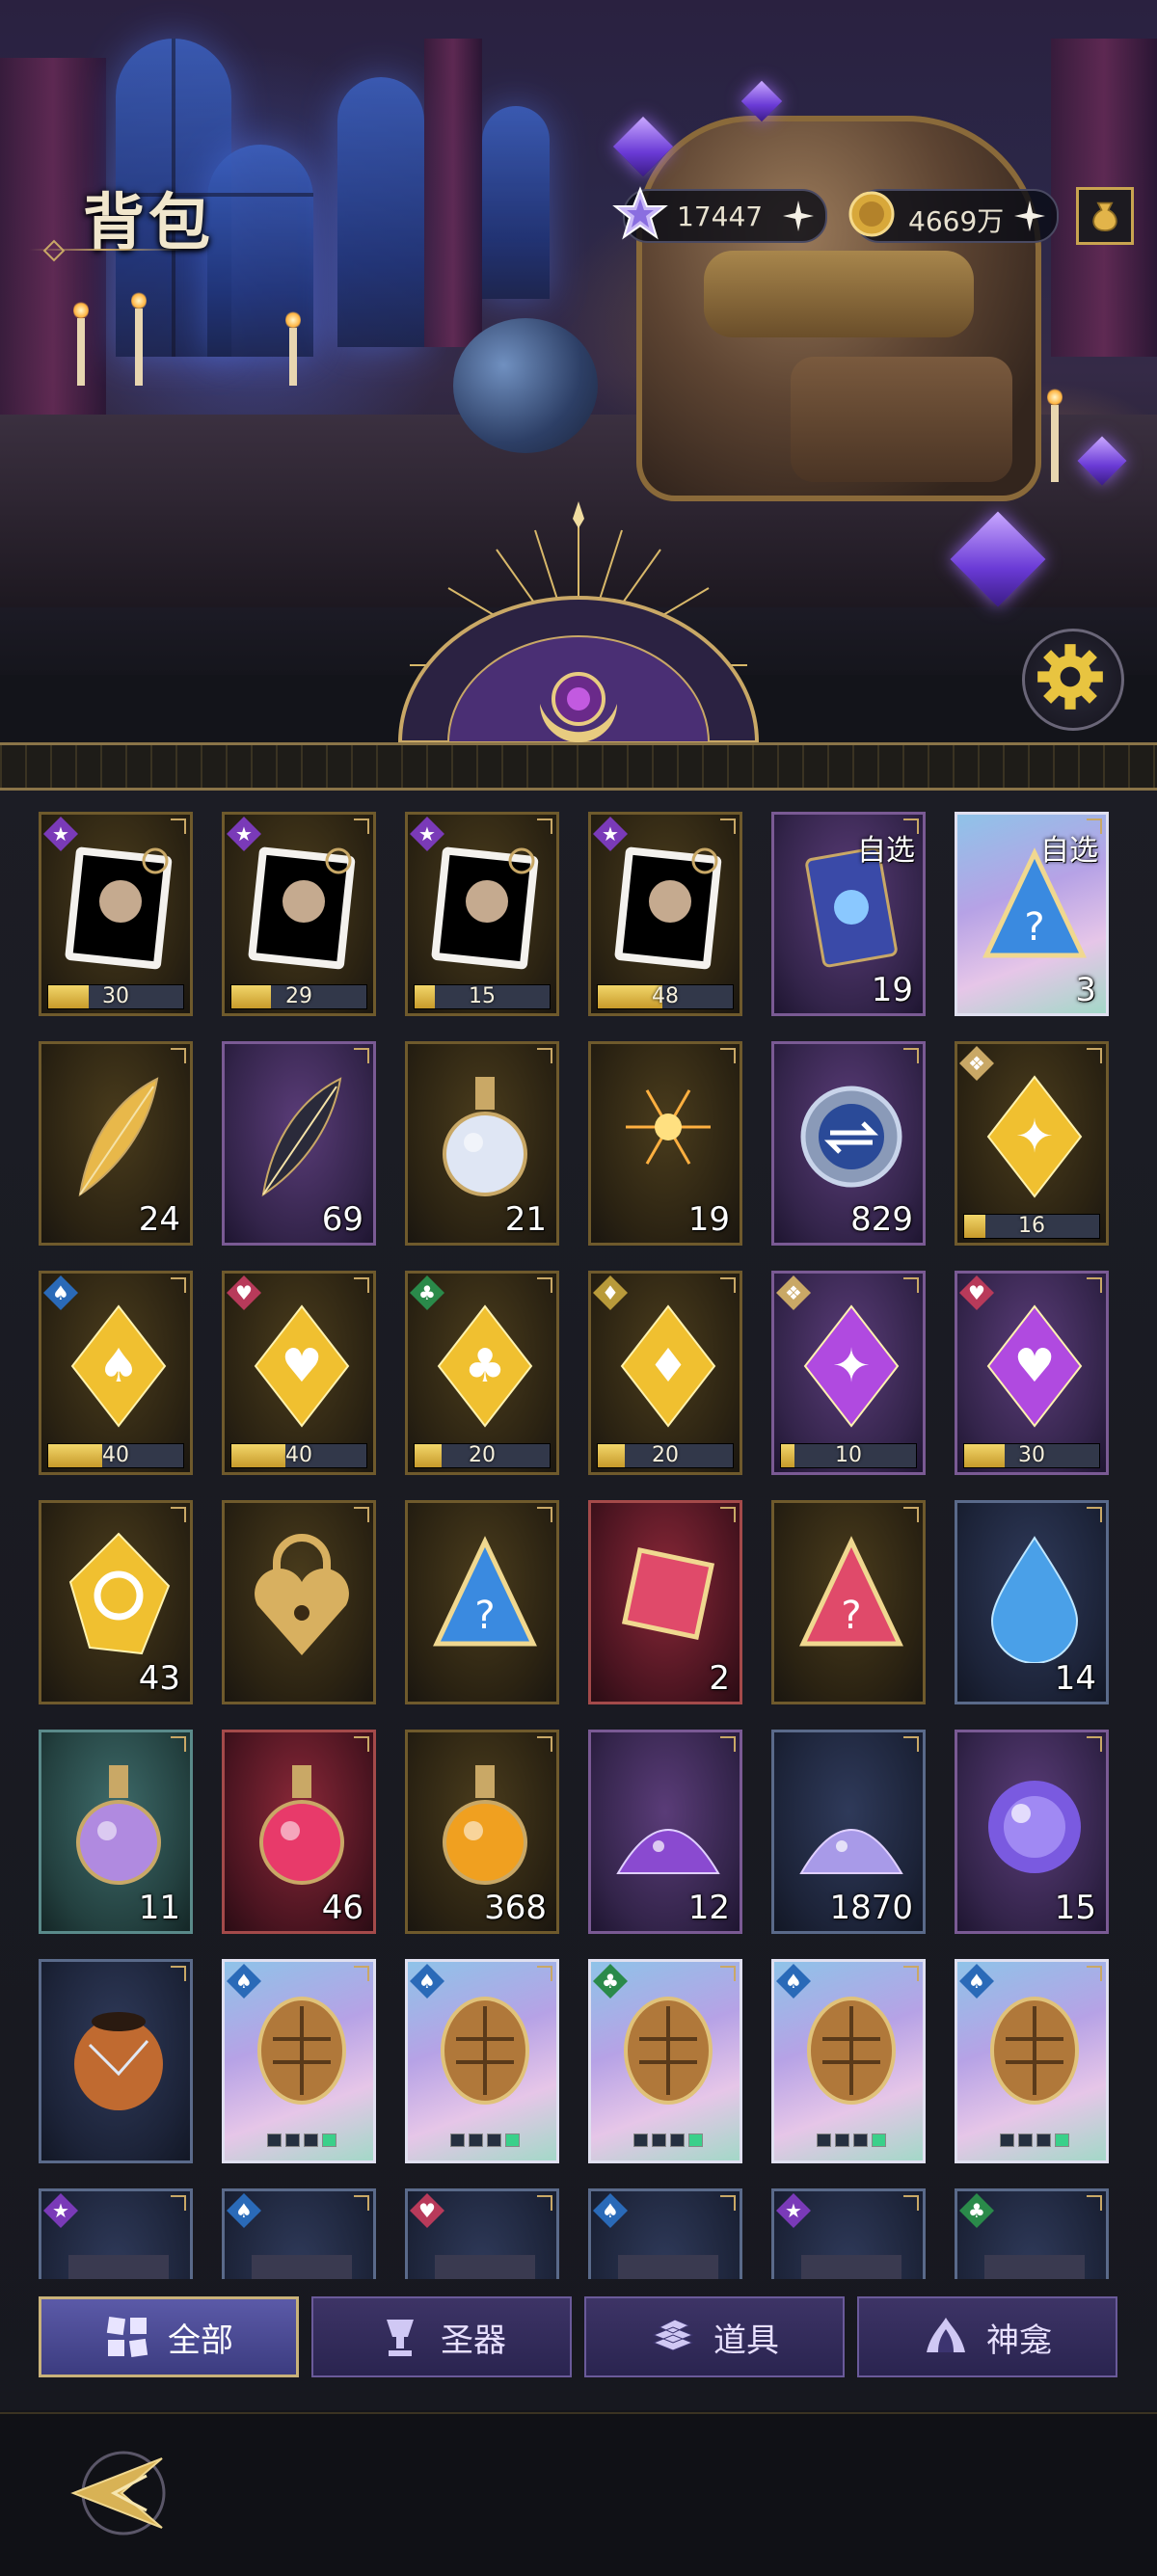 This screenshot has width=1157, height=2576. Describe the element at coordinates (482, 997) in the screenshot. I see `item-progress-bar: 15` at that location.